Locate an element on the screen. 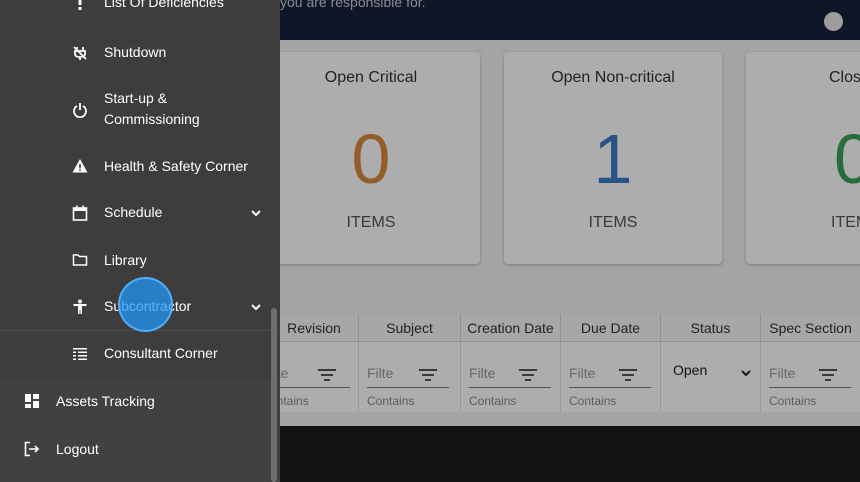 The image size is (860, 482). menu-item-label: Library is located at coordinates (125, 260).